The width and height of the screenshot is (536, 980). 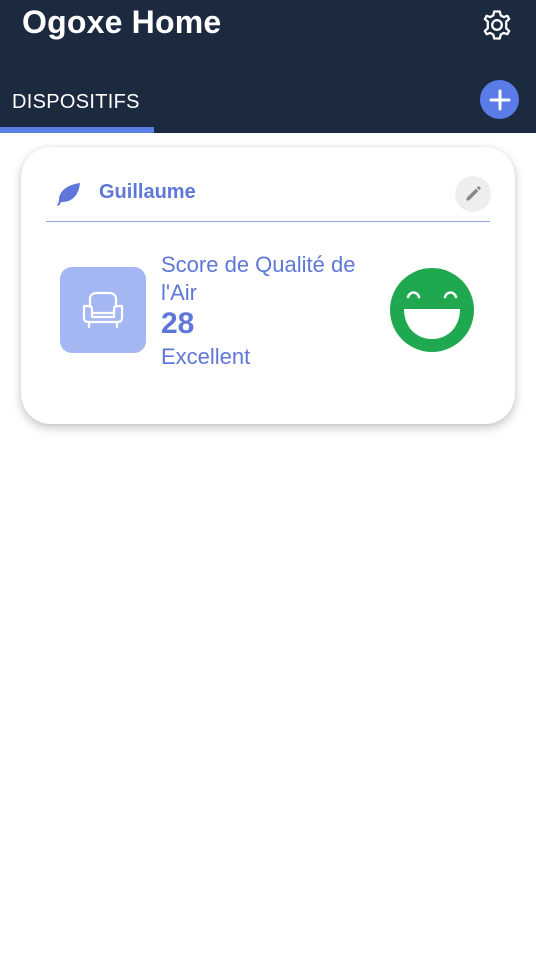 I want to click on pencil-icon, so click(x=473, y=193).